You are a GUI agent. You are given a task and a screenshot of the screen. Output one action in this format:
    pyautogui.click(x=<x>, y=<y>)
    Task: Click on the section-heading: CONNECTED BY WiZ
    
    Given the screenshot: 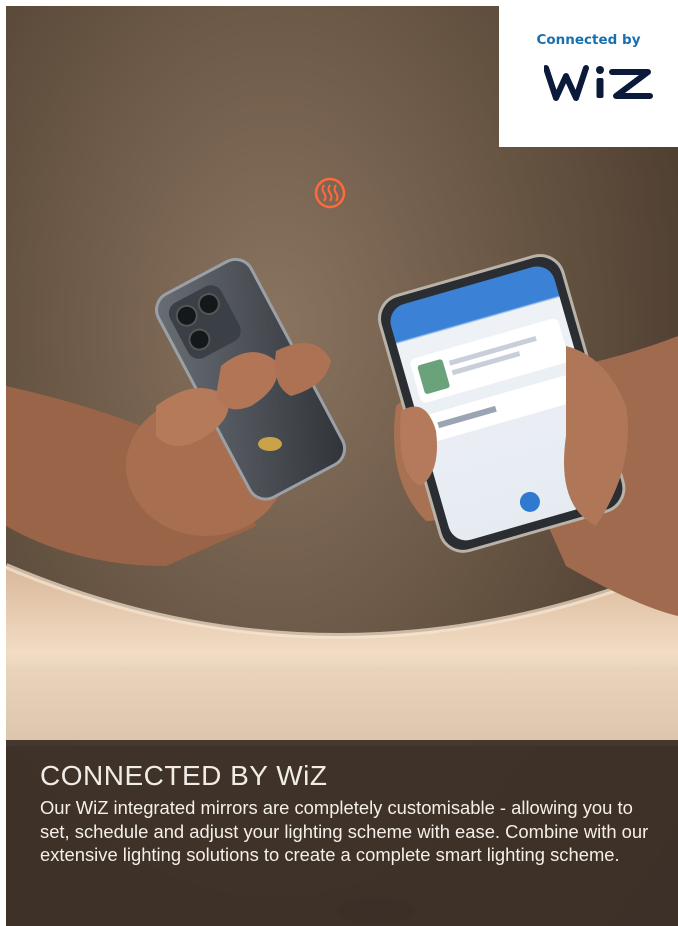 What is the action you would take?
    pyautogui.click(x=184, y=775)
    